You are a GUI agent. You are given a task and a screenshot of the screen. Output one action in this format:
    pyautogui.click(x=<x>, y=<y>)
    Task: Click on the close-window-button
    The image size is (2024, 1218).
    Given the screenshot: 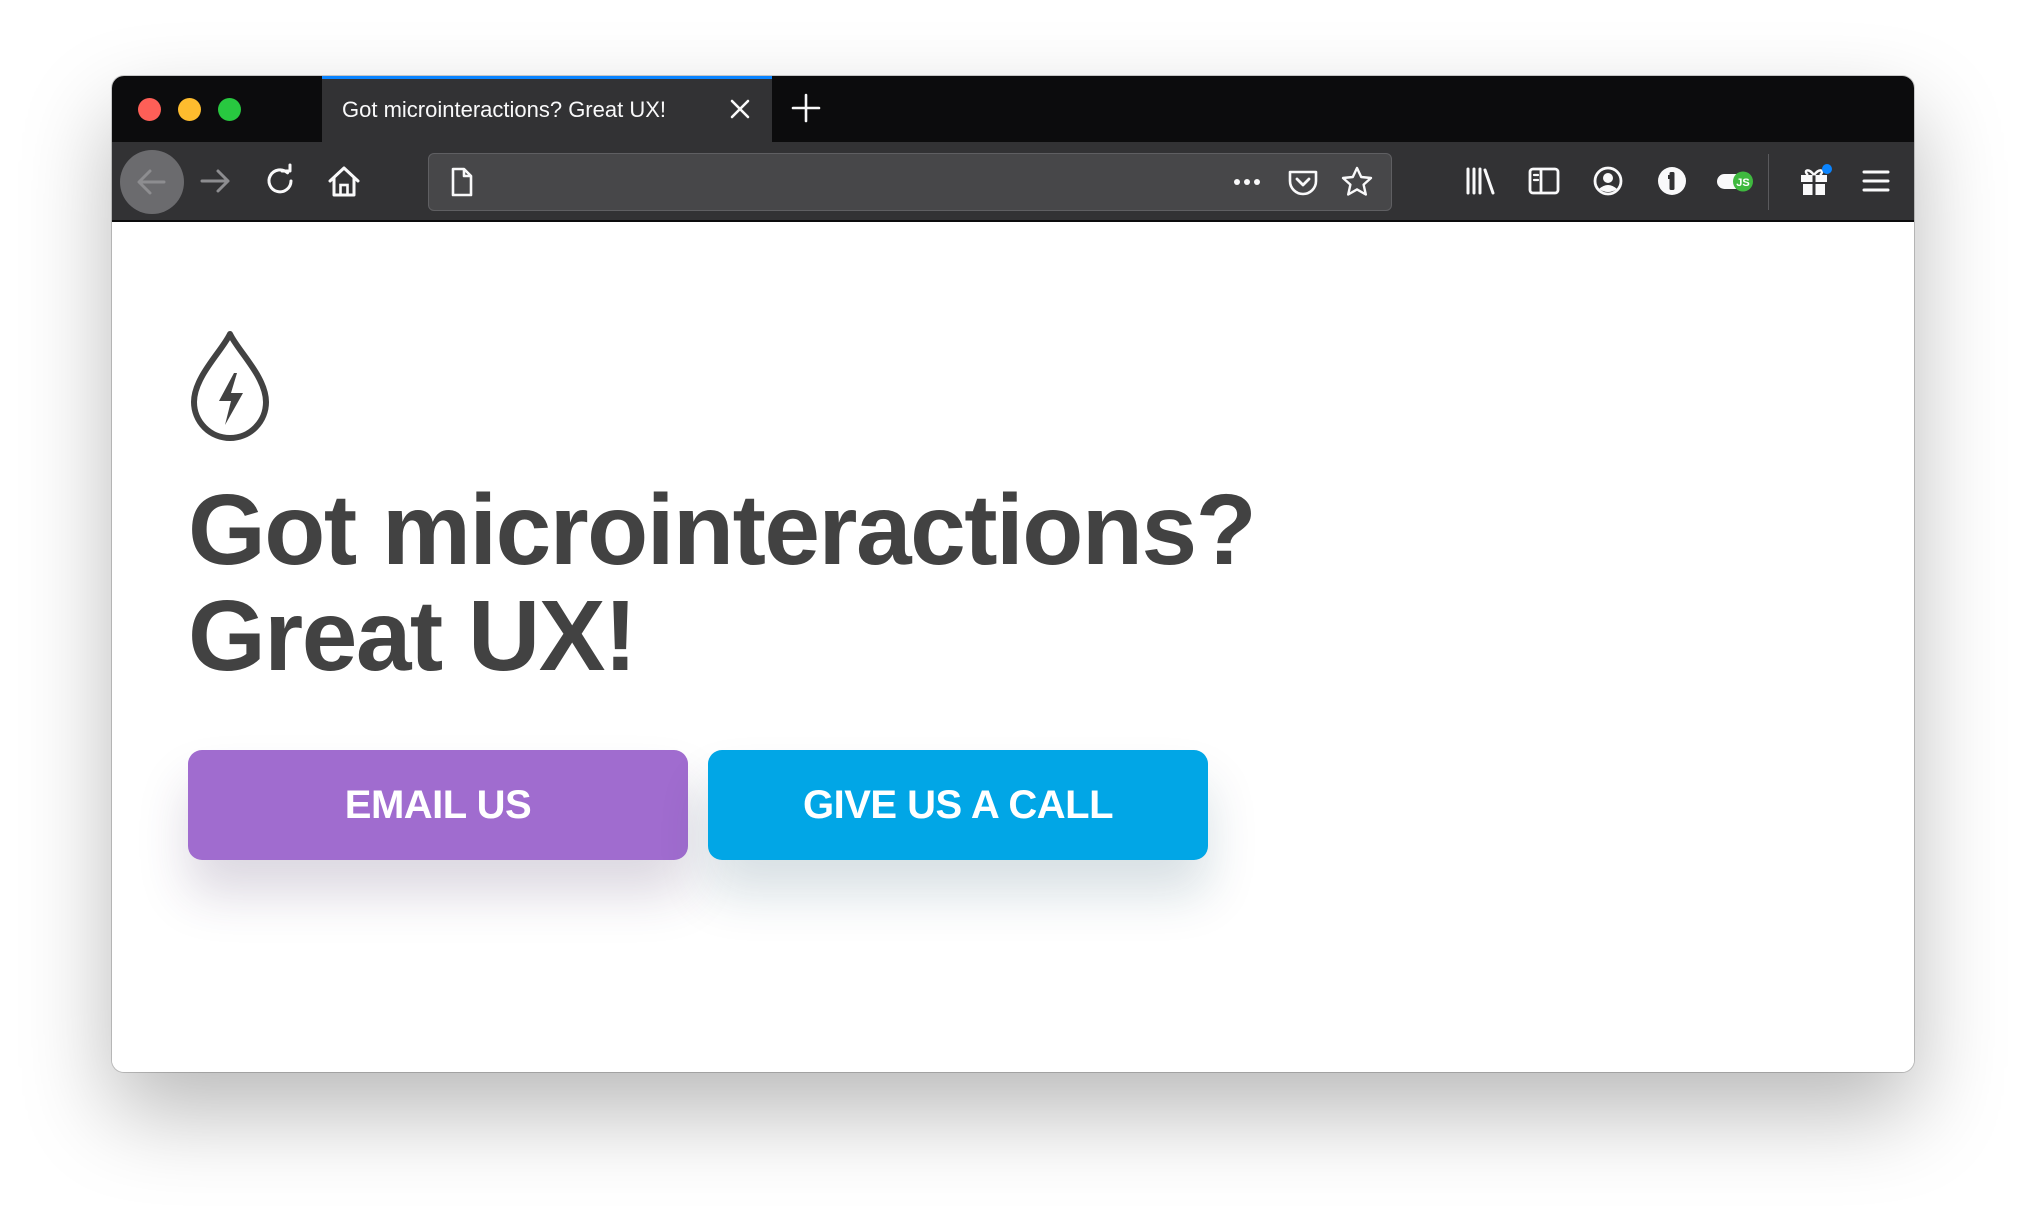 What is the action you would take?
    pyautogui.click(x=149, y=109)
    